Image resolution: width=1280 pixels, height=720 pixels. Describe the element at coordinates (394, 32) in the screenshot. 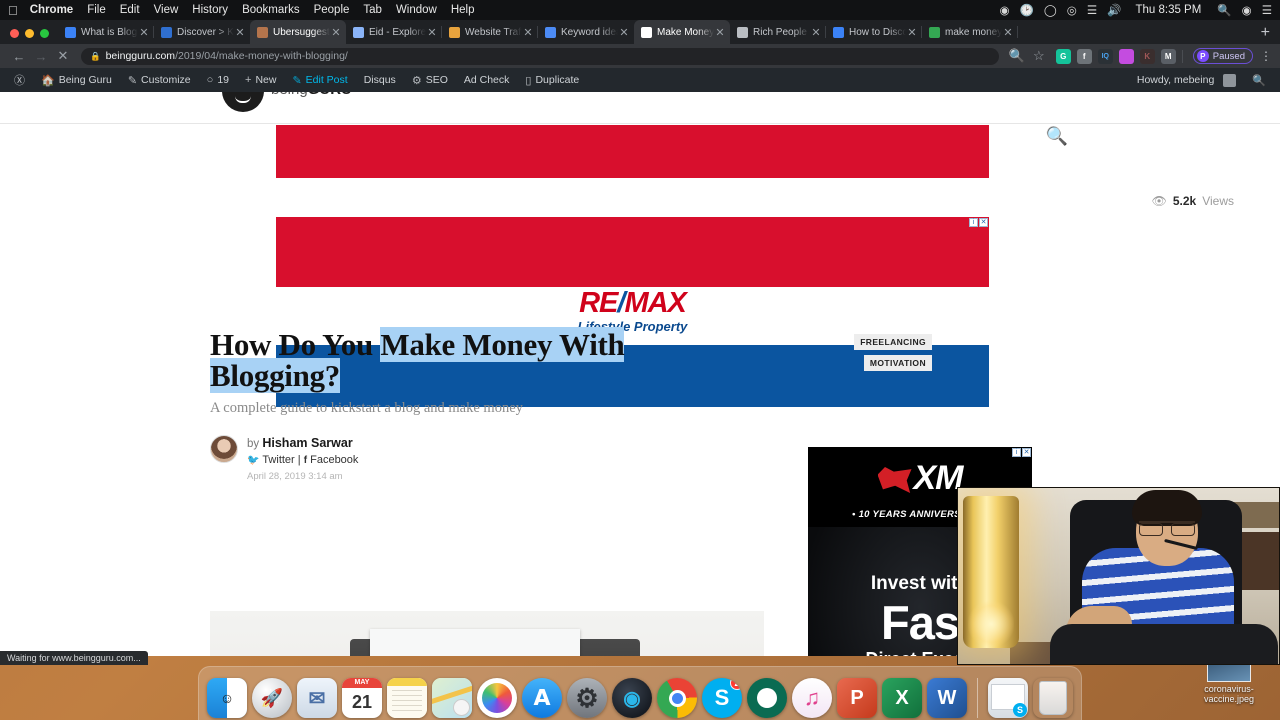

I see `browser-tab: Eid - Explore - Goo✕` at that location.